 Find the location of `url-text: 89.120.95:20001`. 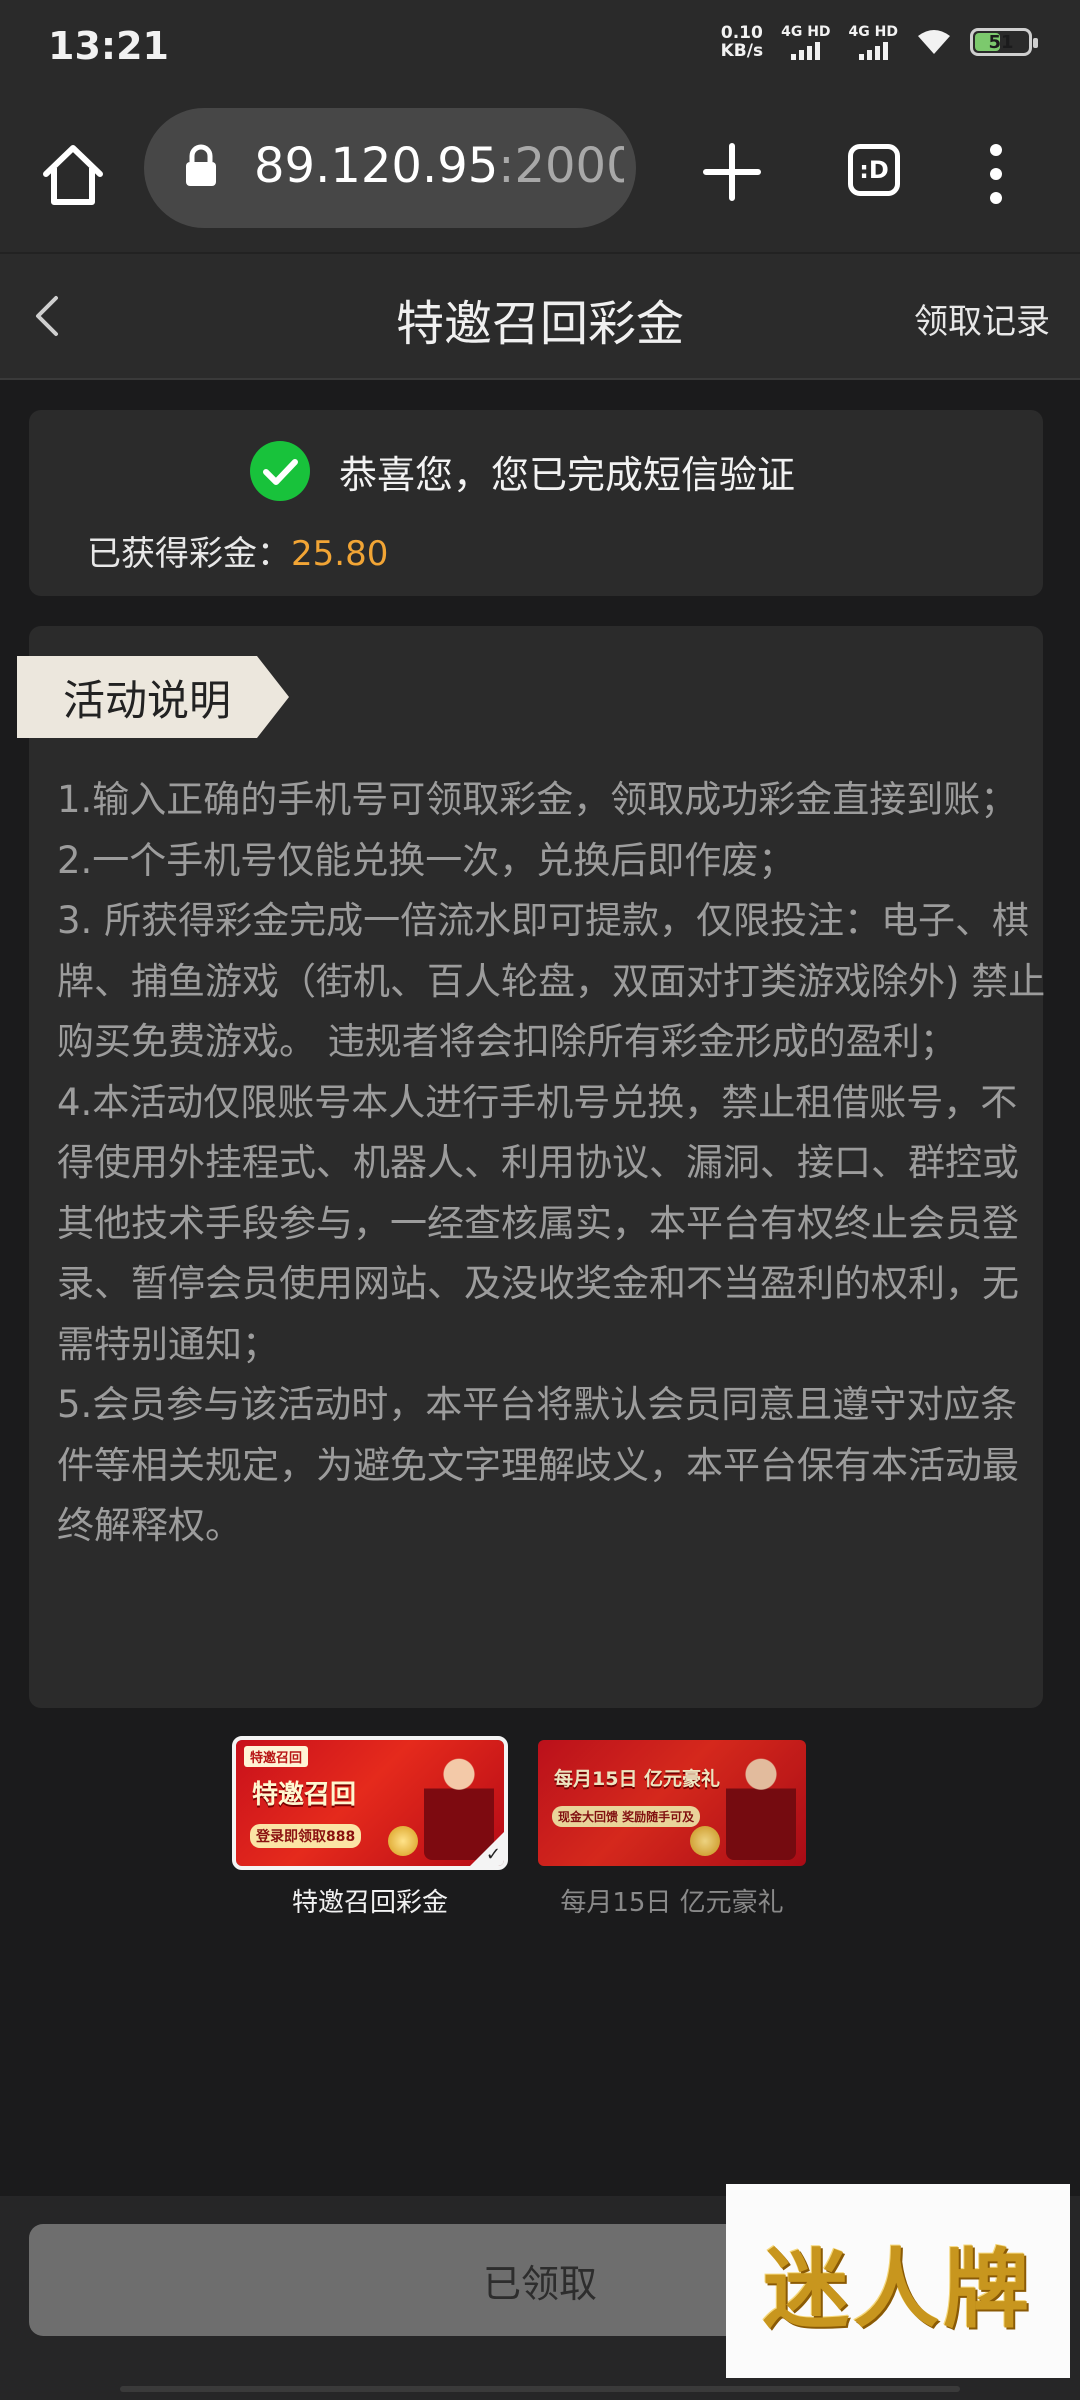

url-text: 89.120.95:20001 is located at coordinates (439, 166).